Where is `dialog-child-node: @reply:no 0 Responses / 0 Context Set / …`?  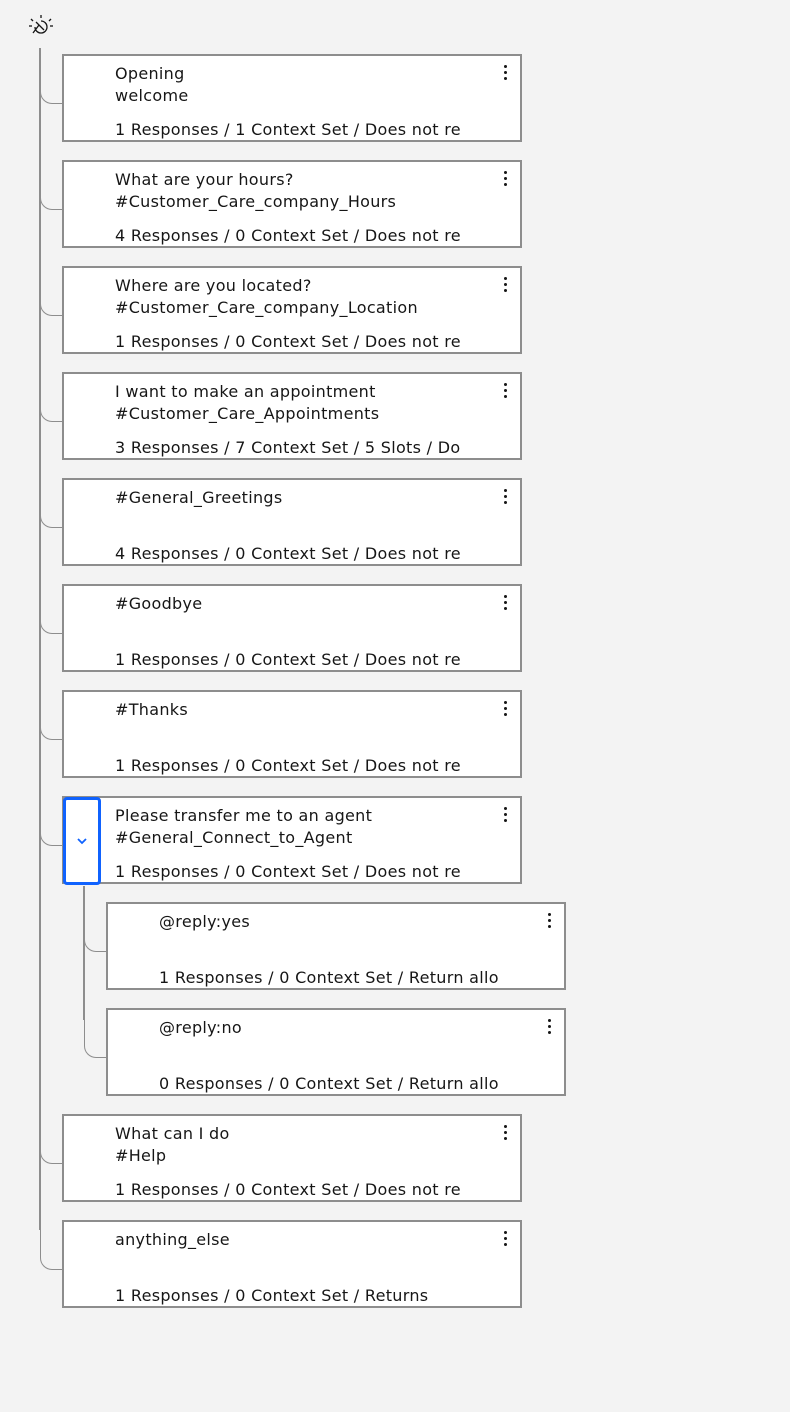 dialog-child-node: @reply:no 0 Responses / 0 Context Set / … is located at coordinates (336, 1052).